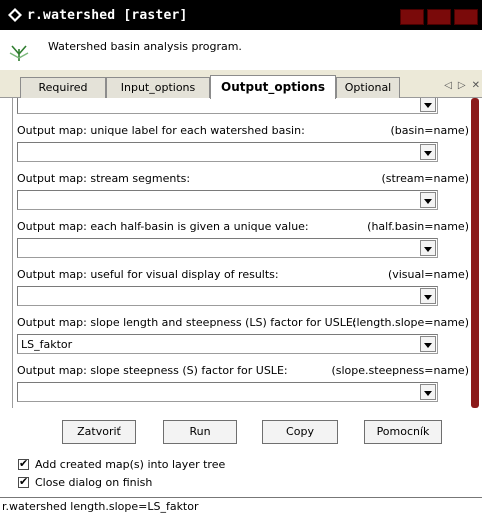  I want to click on tab-close-icon: ✕, so click(476, 85).